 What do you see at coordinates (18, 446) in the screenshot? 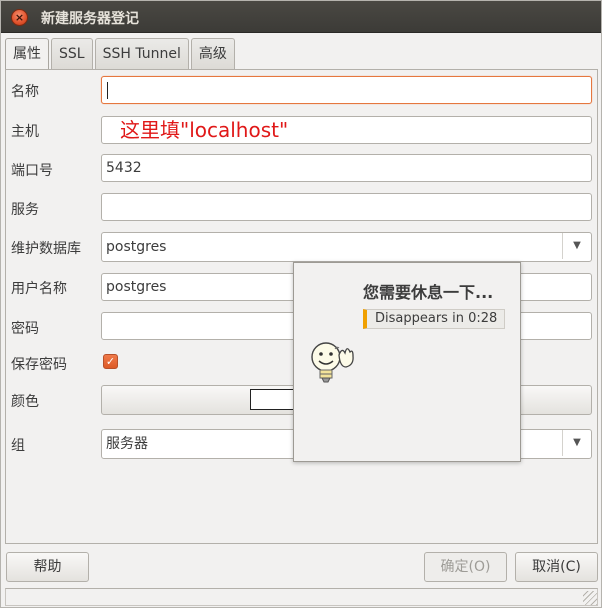
I see `group-label: 组` at bounding box center [18, 446].